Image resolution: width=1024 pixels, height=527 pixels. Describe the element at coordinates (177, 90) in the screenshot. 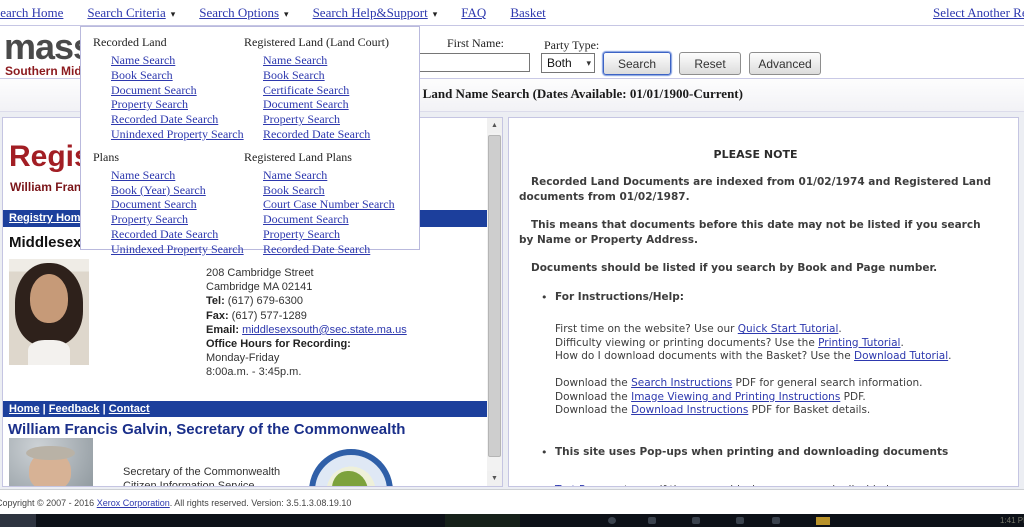

I see `dropdown-link-recorded-land-document-search: Document Search` at that location.